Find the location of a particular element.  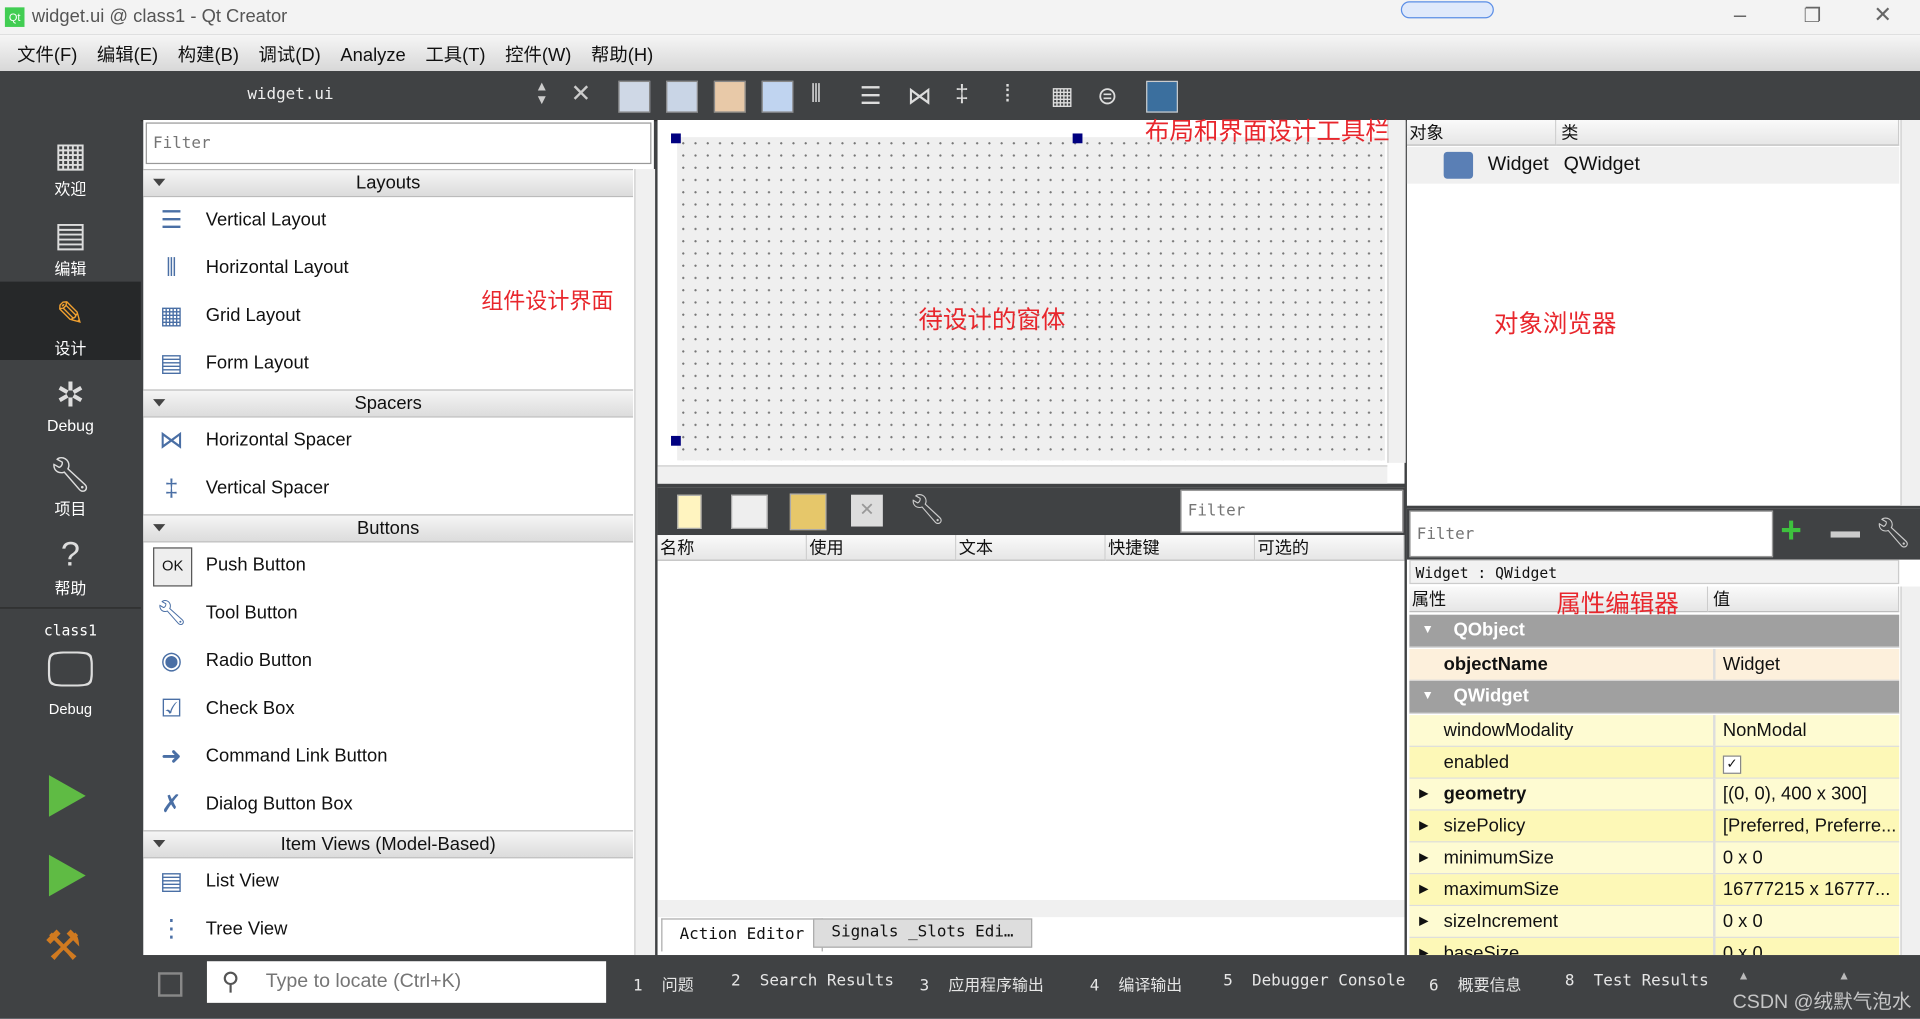

form-canvas is located at coordinates (1031, 299).